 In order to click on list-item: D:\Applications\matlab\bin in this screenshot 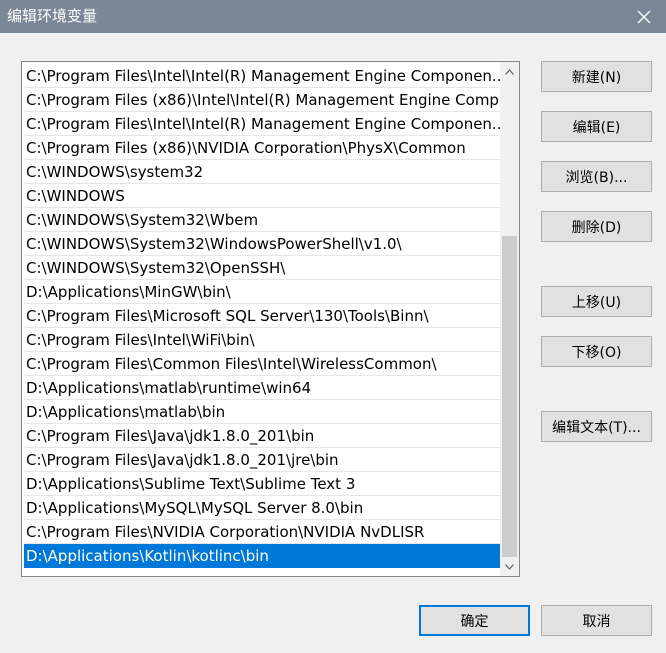, I will do `click(262, 412)`.